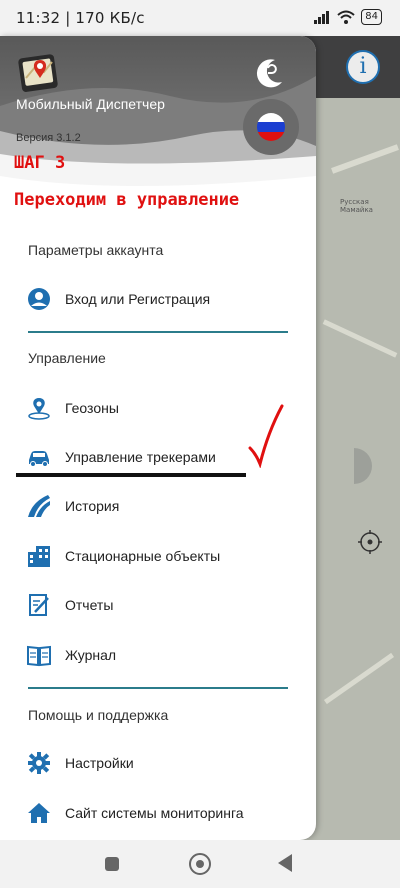 This screenshot has height=888, width=400. What do you see at coordinates (92, 408) in the screenshot?
I see `menu-item-label: Геозоны` at bounding box center [92, 408].